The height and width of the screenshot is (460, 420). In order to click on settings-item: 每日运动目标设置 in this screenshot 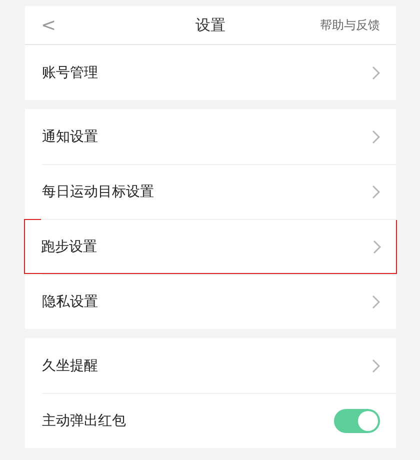, I will do `click(210, 191)`.